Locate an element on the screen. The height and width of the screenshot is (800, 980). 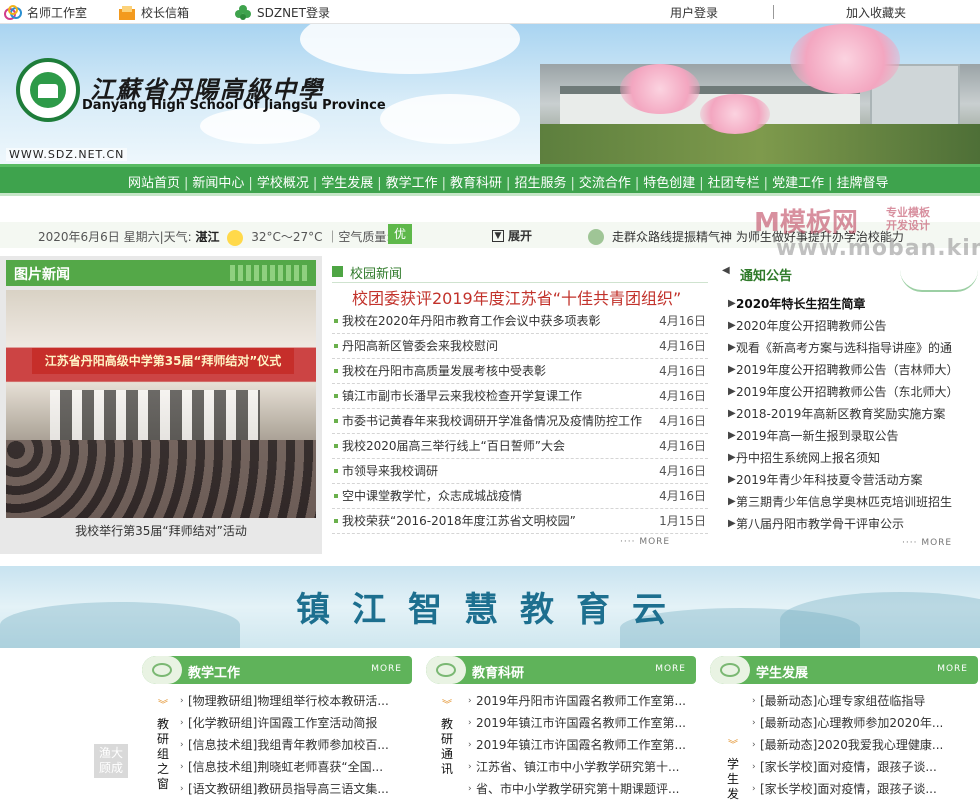
principal-mailbox-link: 校长信箱 is located at coordinates (153, 12).